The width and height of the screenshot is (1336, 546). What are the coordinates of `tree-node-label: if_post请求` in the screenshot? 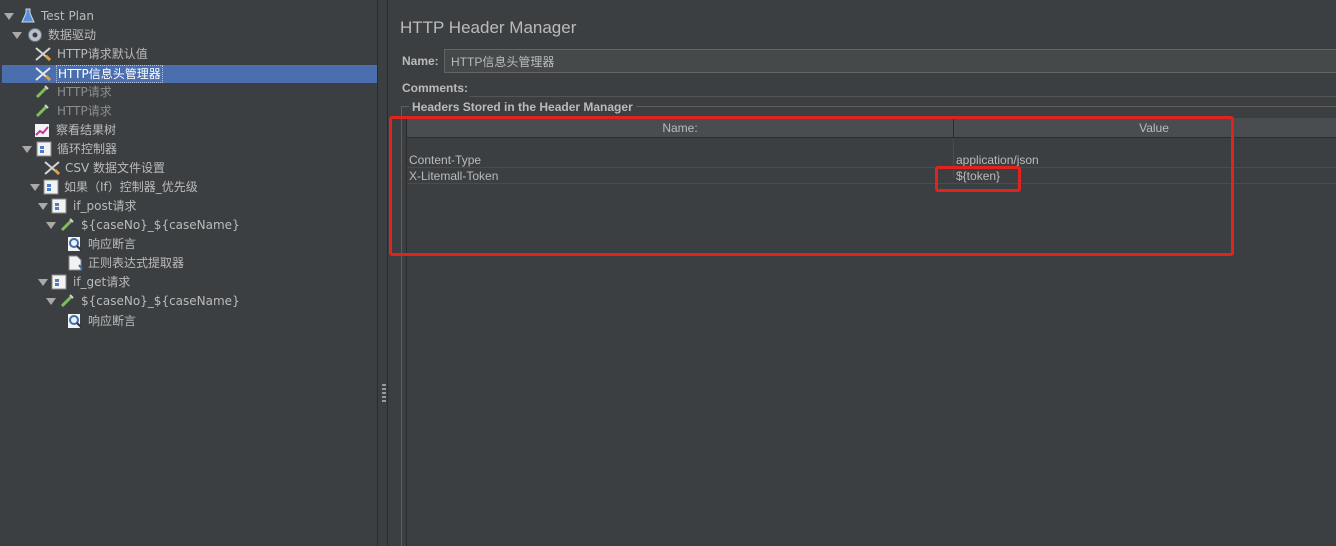 It's located at (105, 206).